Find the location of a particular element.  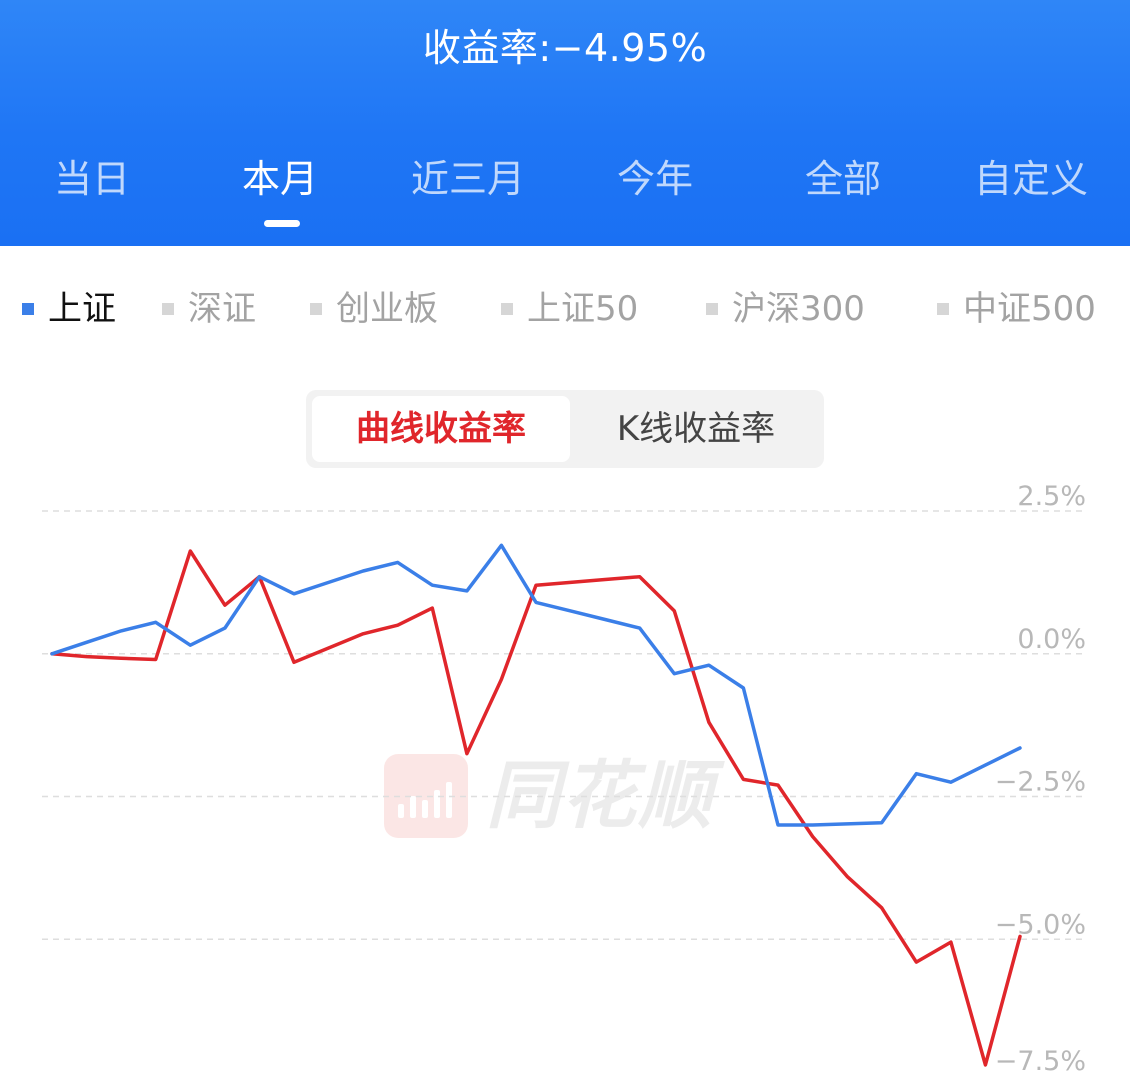

index-shenzhen: 深证 is located at coordinates (209, 309).